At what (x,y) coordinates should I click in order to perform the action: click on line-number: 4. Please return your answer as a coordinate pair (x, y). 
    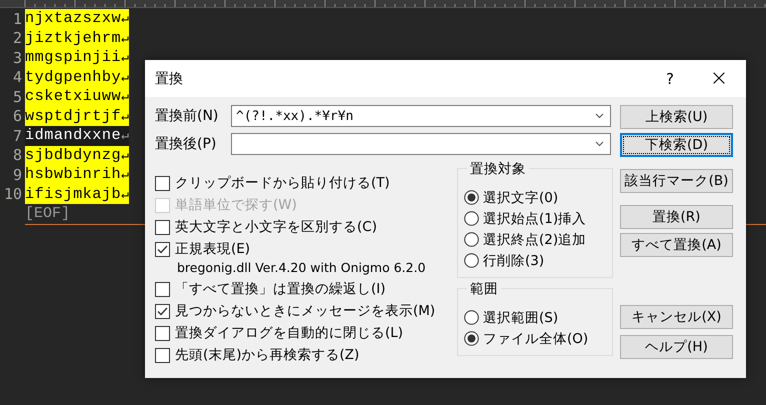
    Looking at the image, I should click on (17, 77).